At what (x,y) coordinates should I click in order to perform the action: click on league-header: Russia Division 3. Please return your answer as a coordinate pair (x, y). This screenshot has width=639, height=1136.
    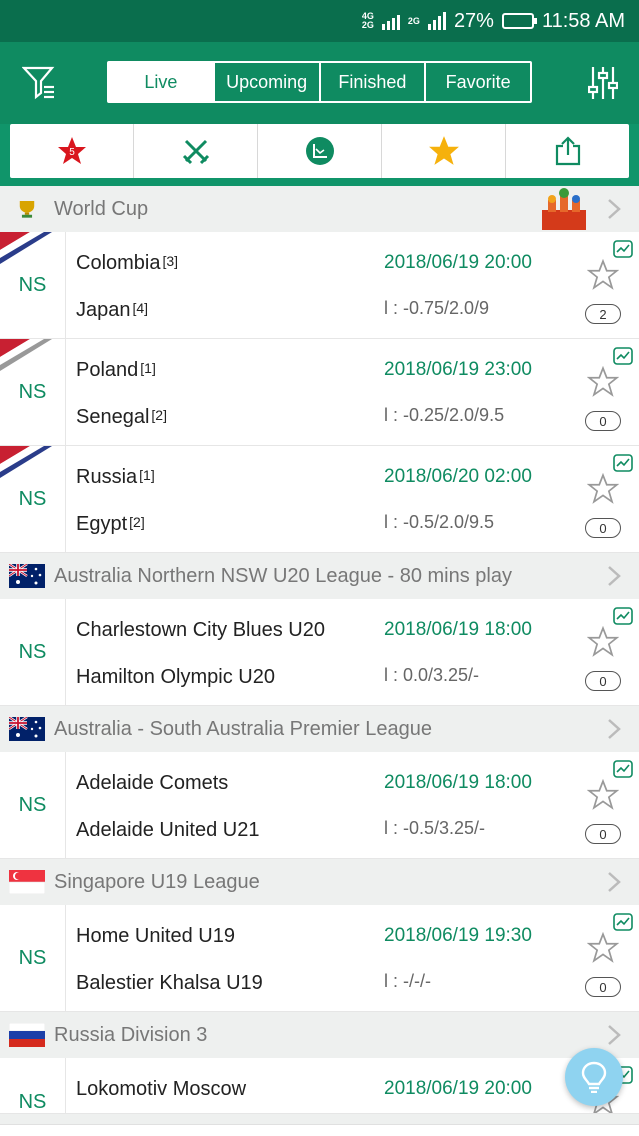
    Looking at the image, I should click on (319, 1035).